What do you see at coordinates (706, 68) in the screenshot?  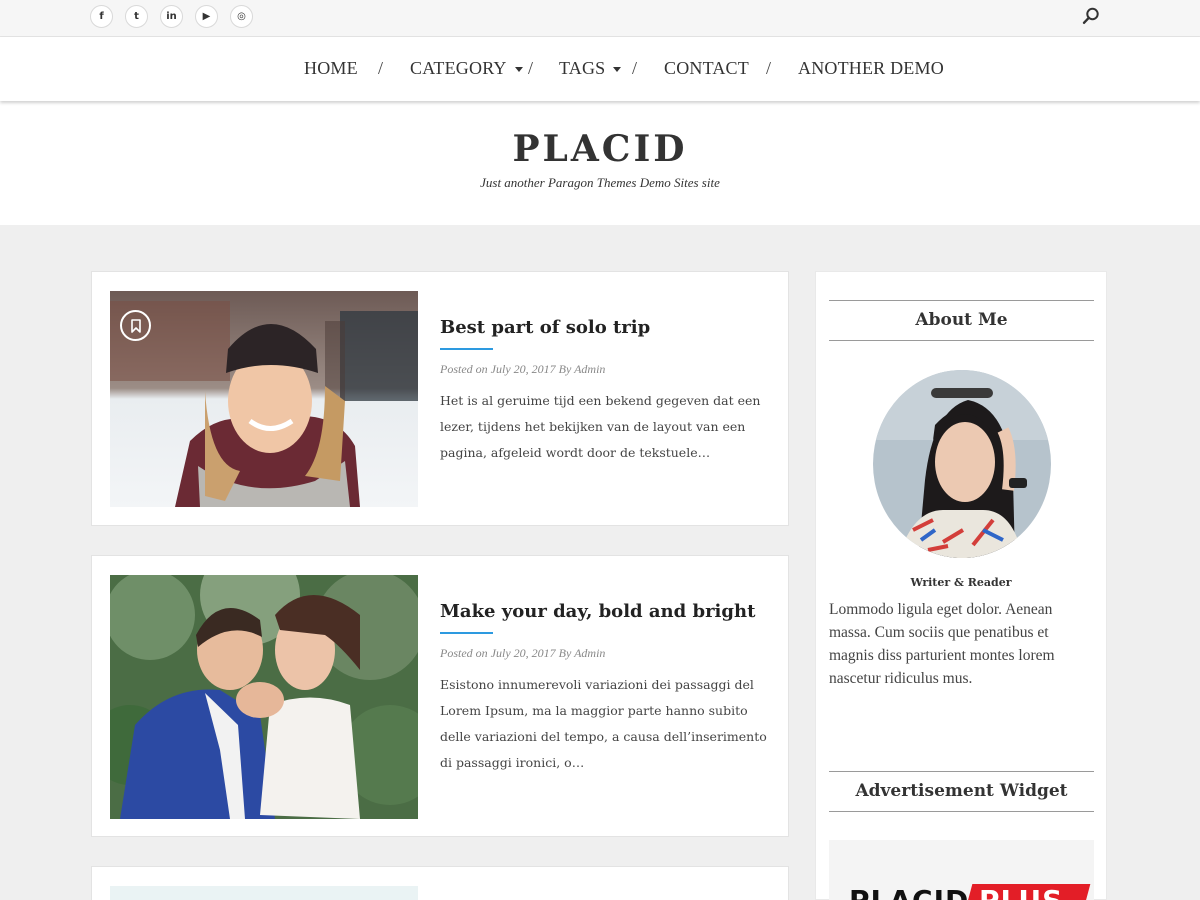 I see `nav-item-contact: CONTACT` at bounding box center [706, 68].